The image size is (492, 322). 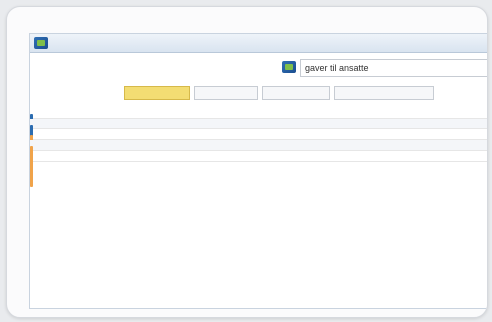 I want to click on search-logo-icon, so click(x=289, y=67).